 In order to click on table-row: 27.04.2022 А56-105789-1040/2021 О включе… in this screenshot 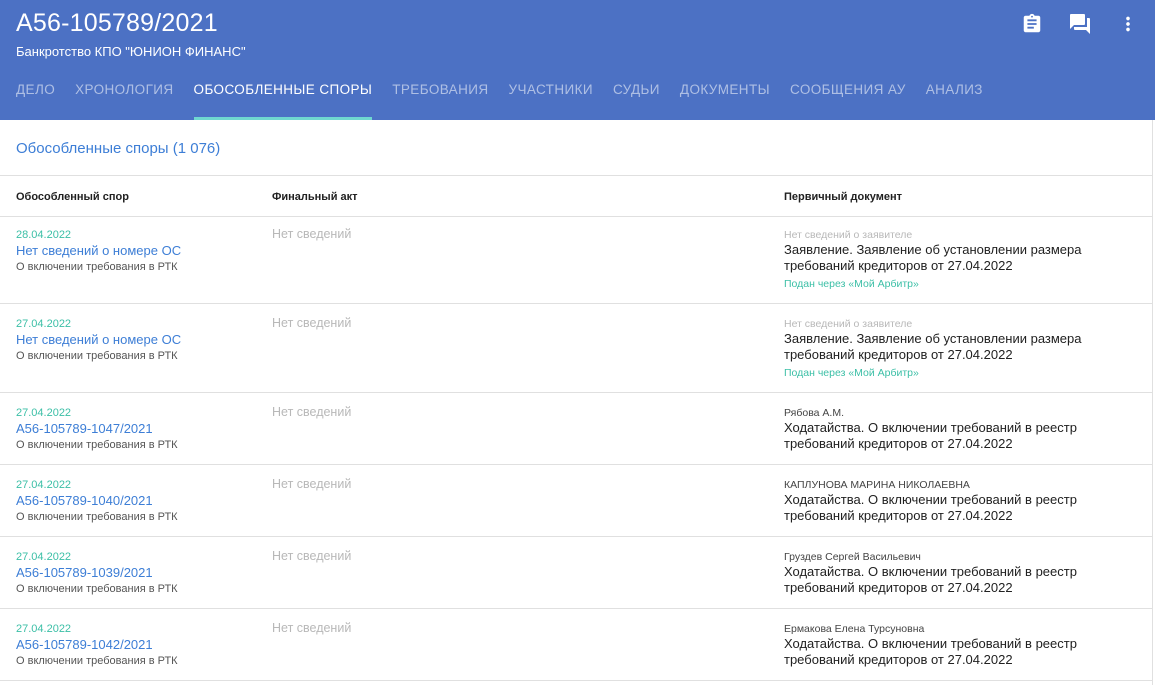, I will do `click(576, 501)`.